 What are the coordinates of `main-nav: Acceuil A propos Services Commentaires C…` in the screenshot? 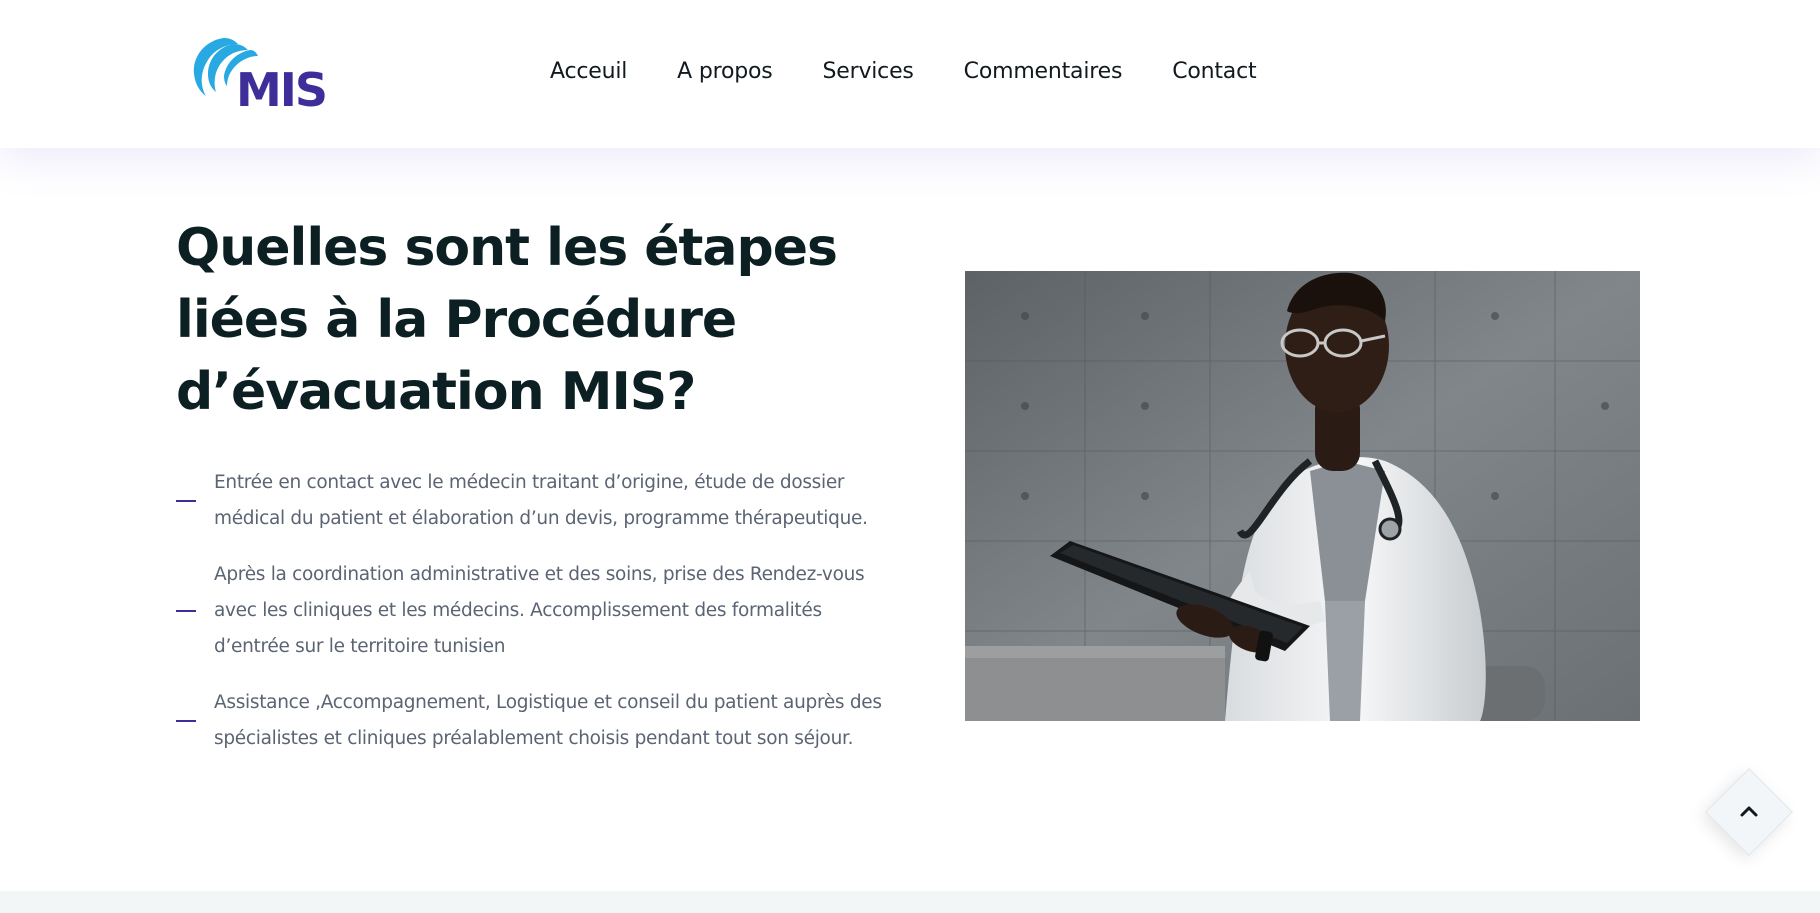 It's located at (928, 72).